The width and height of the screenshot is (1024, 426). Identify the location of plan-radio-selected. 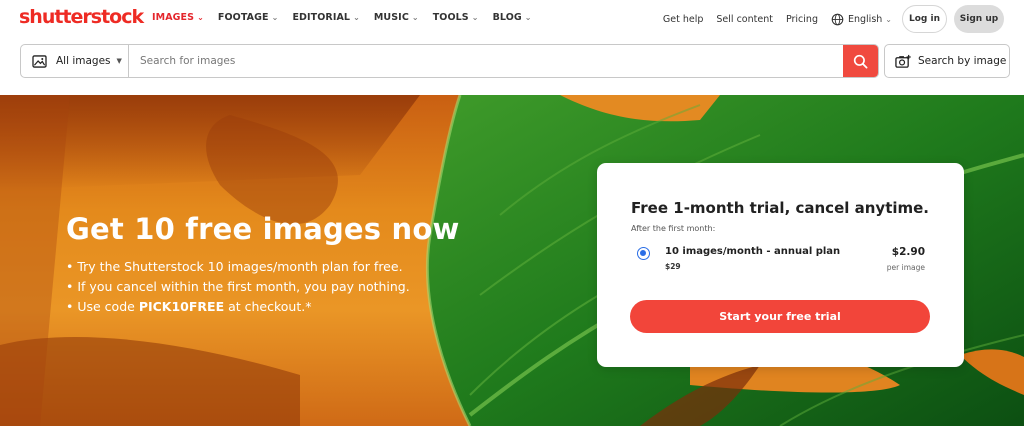
(643, 253).